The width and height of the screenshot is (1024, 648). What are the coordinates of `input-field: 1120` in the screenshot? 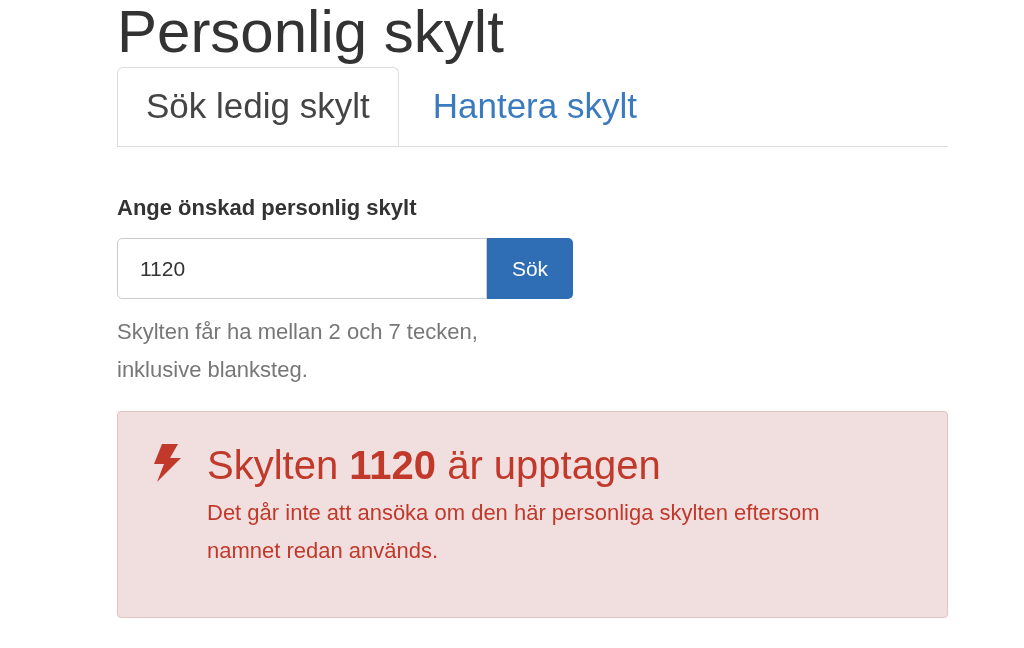 It's located at (302, 268).